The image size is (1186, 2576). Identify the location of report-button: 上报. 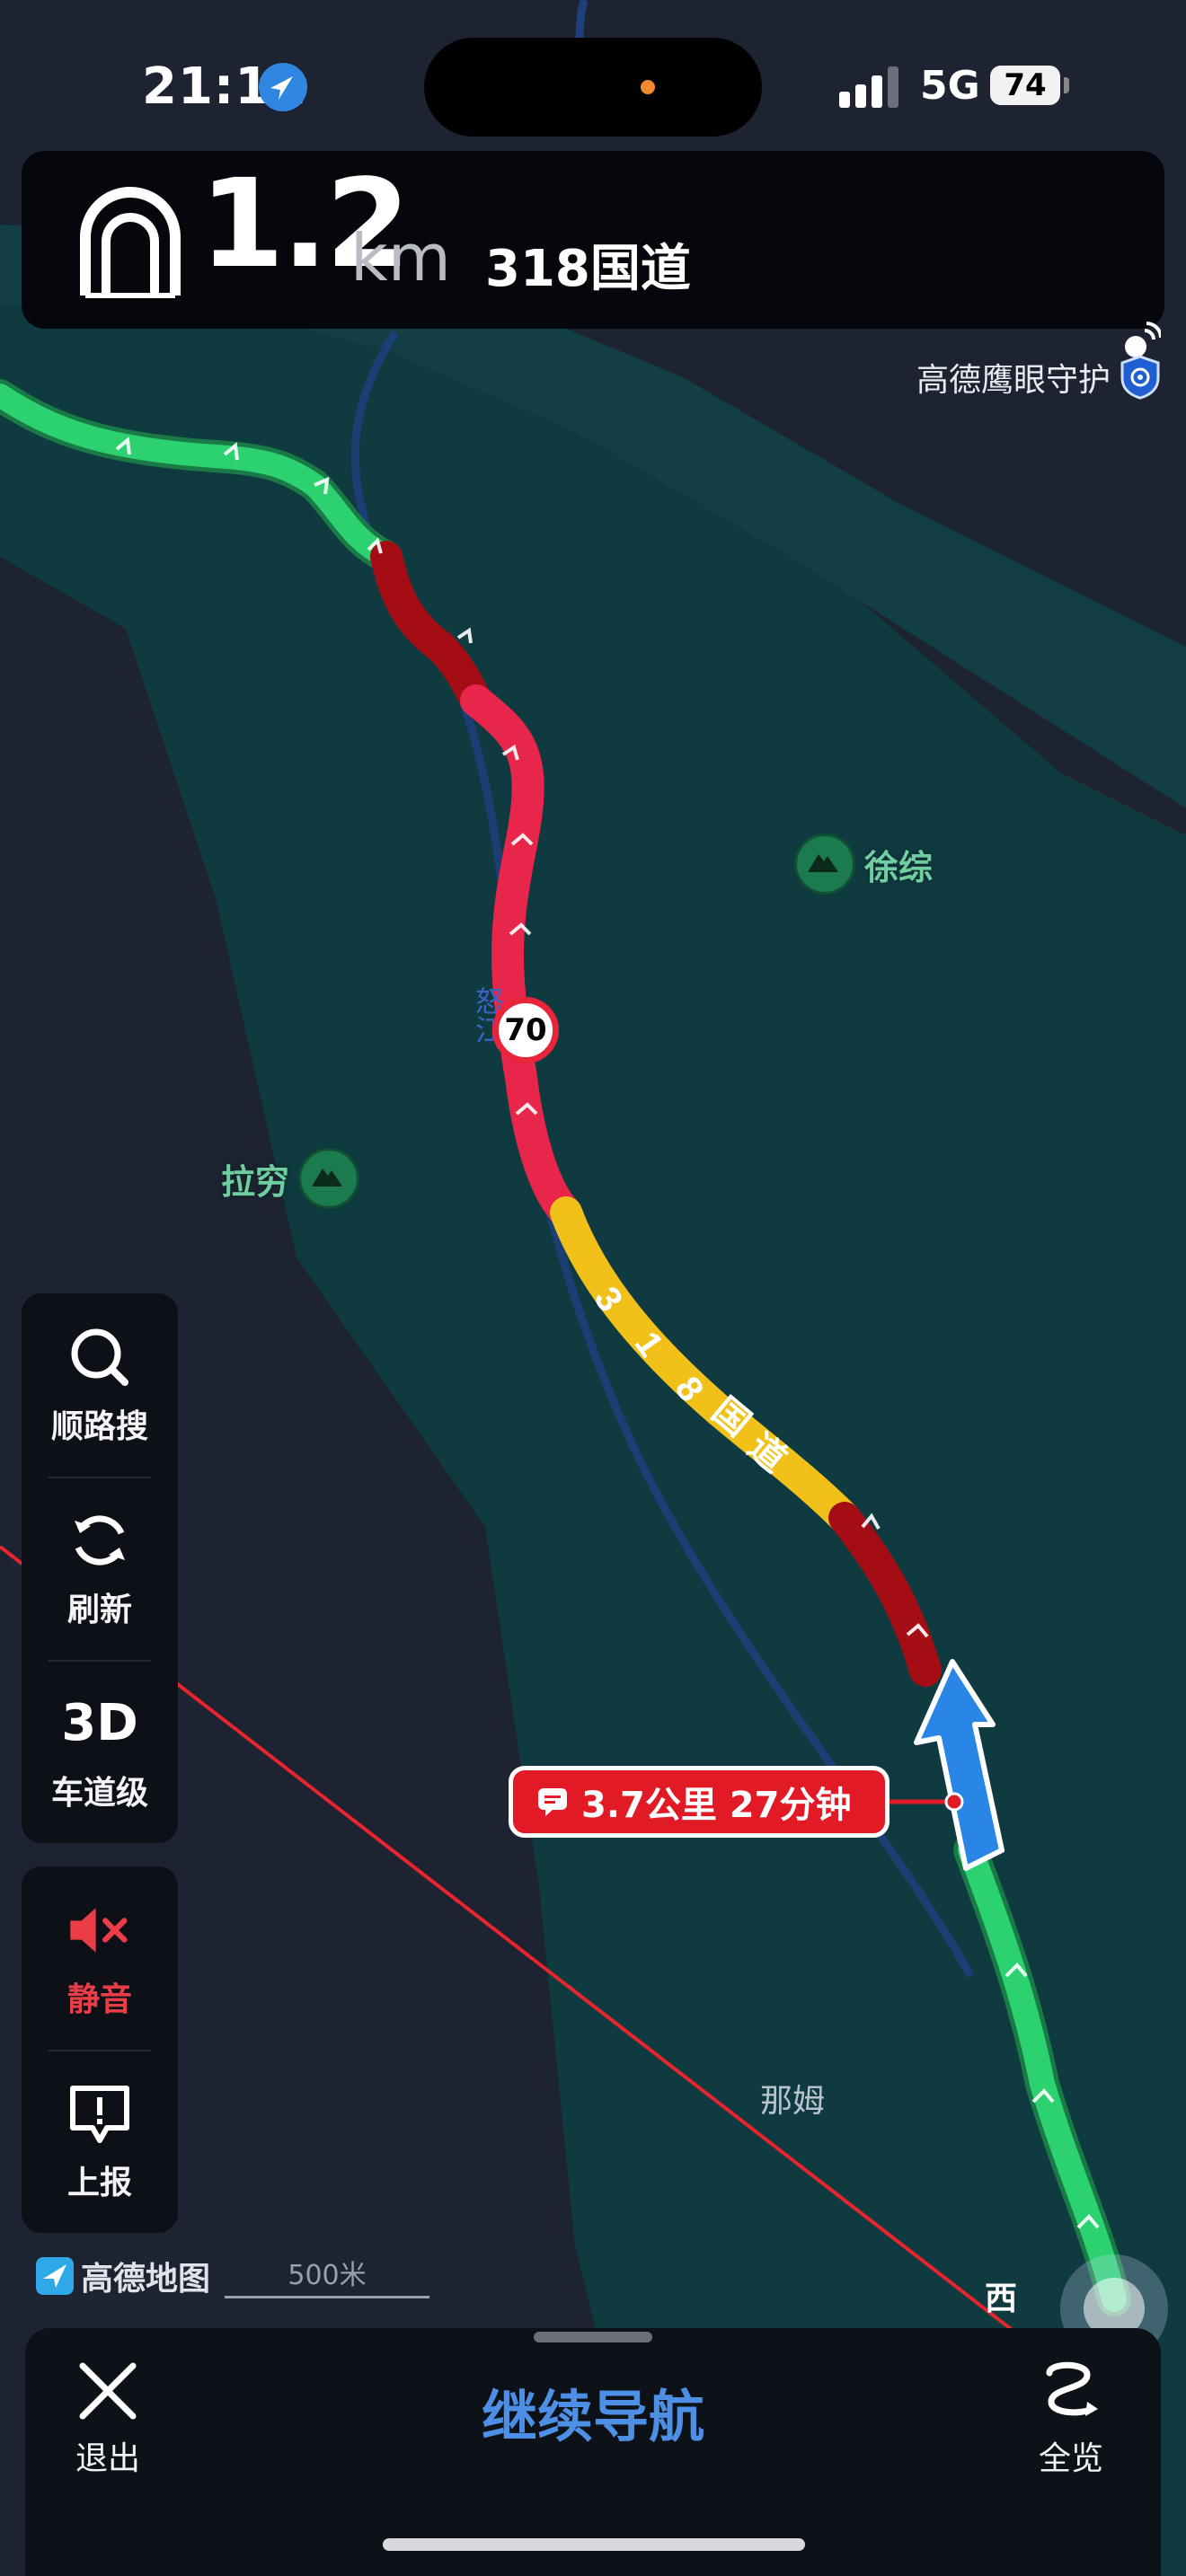
(100, 2141).